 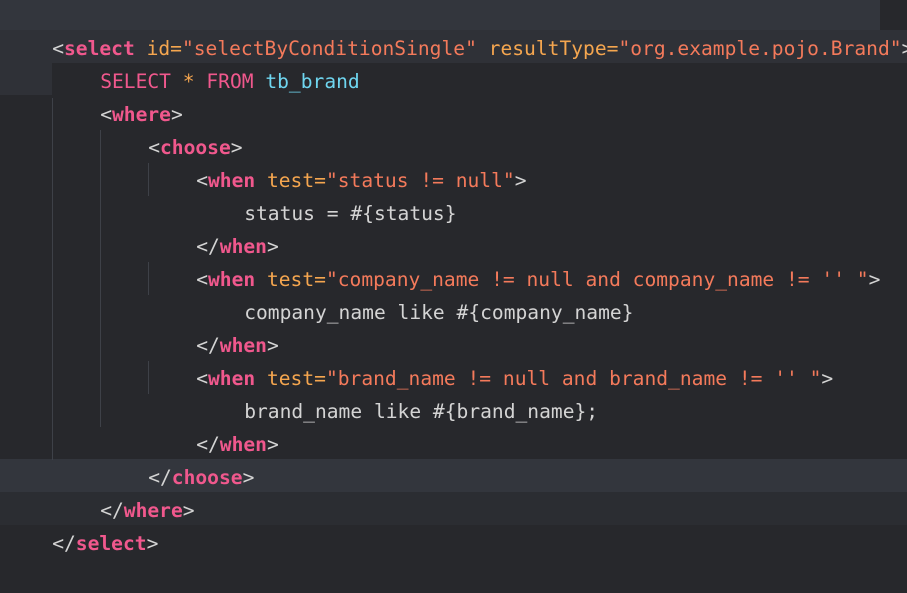 I want to click on attribute-value: "org.example.pojo.Brand", so click(x=760, y=48).